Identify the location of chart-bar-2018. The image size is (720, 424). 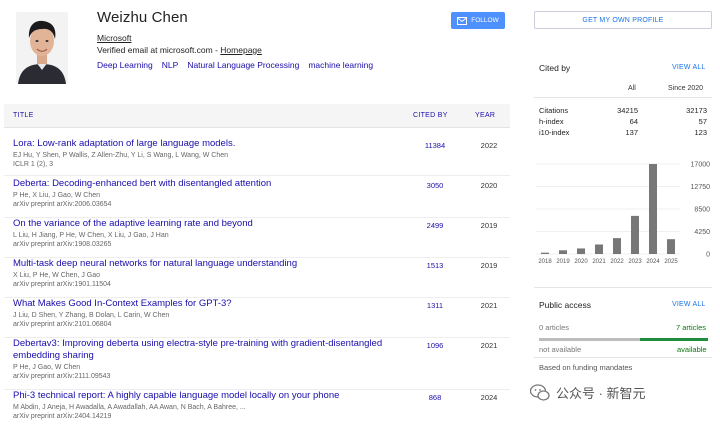
(545, 253).